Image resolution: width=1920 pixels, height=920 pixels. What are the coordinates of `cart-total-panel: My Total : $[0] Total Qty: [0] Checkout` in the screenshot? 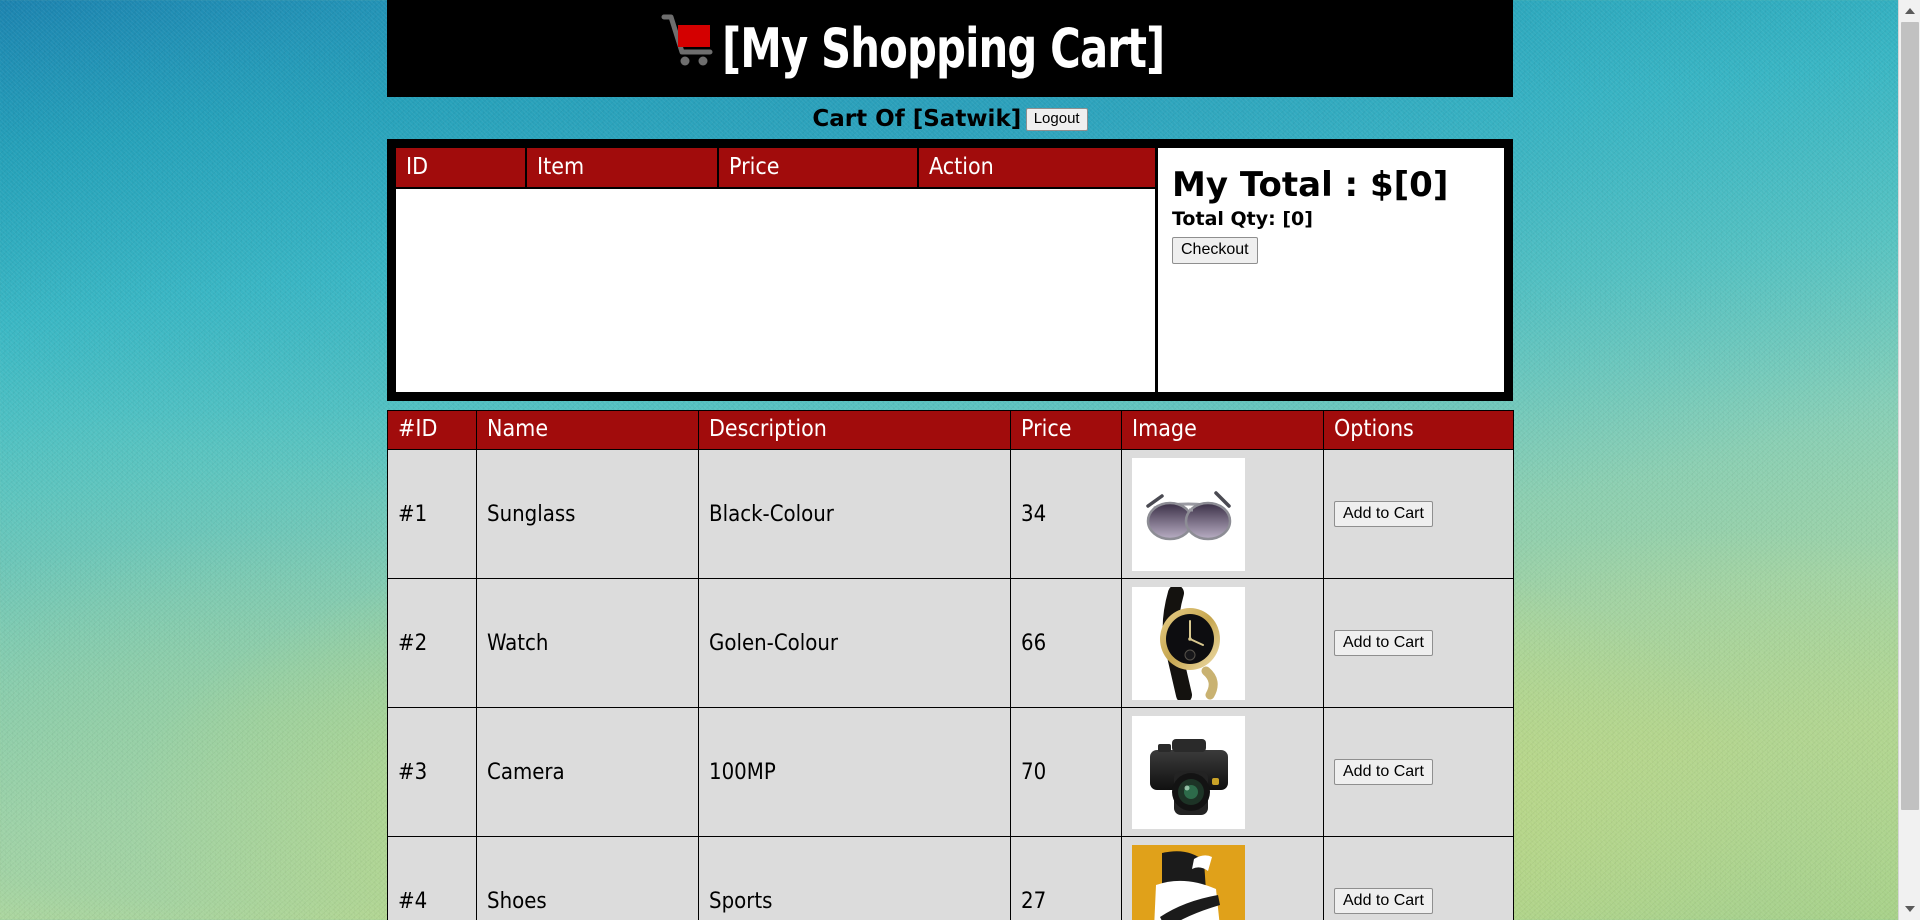 It's located at (1331, 270).